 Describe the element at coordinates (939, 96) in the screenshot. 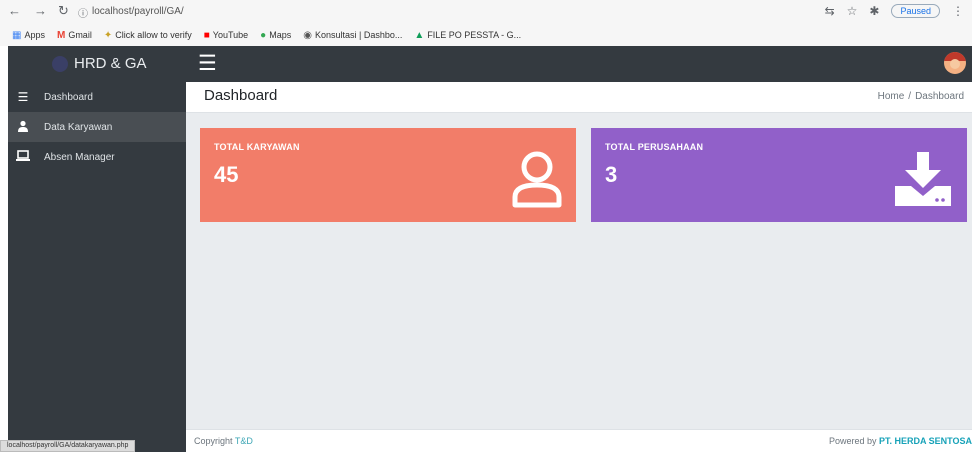

I see `breadcrumb-current: Dashboard` at that location.